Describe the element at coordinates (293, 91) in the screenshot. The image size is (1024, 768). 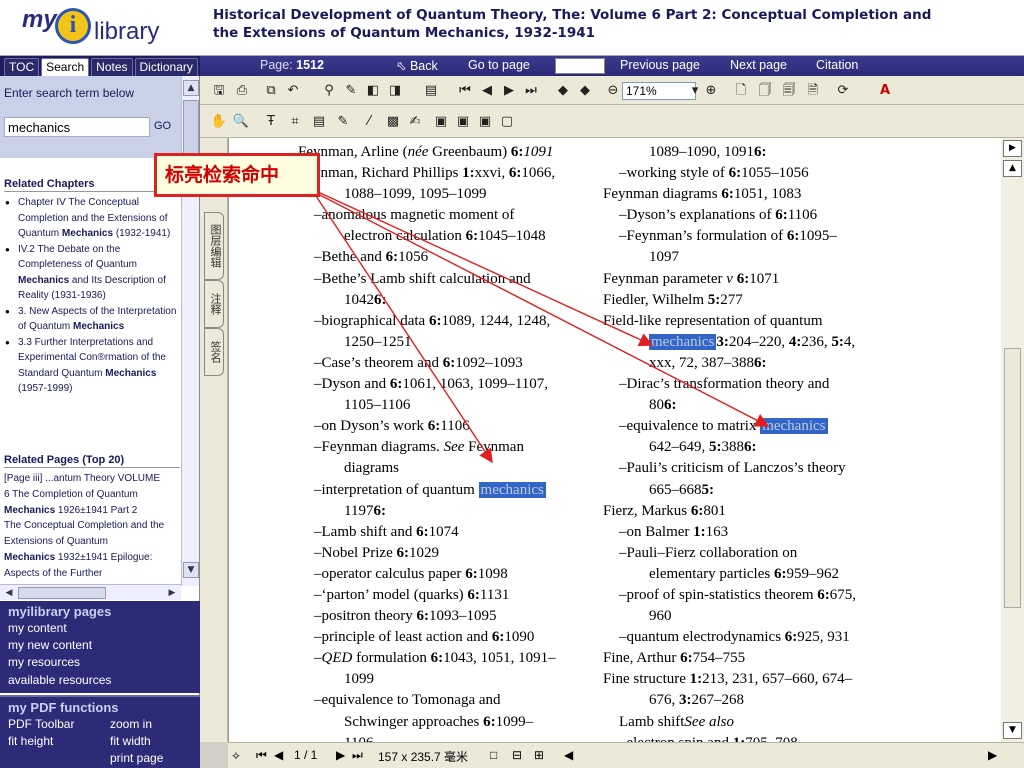
I see `undo-icon: ↶` at that location.